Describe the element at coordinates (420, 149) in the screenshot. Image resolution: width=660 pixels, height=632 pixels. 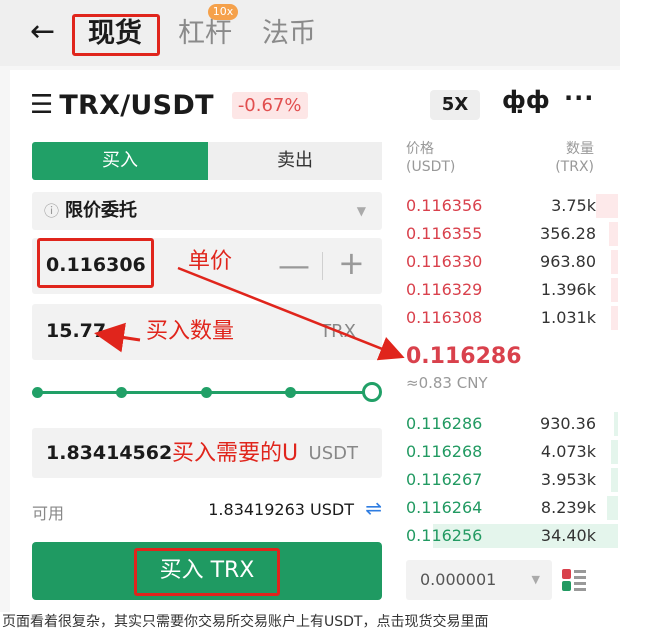
I see `price-header-label: 价格` at that location.